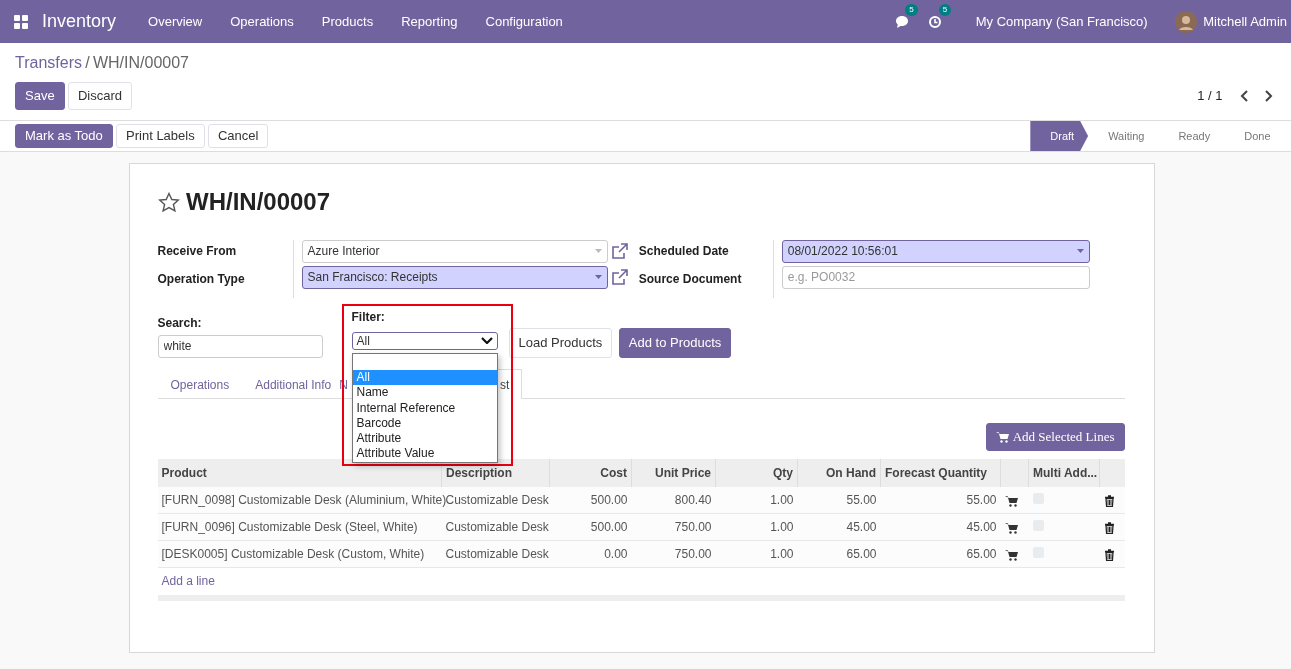 This screenshot has width=1291, height=669. What do you see at coordinates (1268, 95) in the screenshot?
I see `next-icon` at bounding box center [1268, 95].